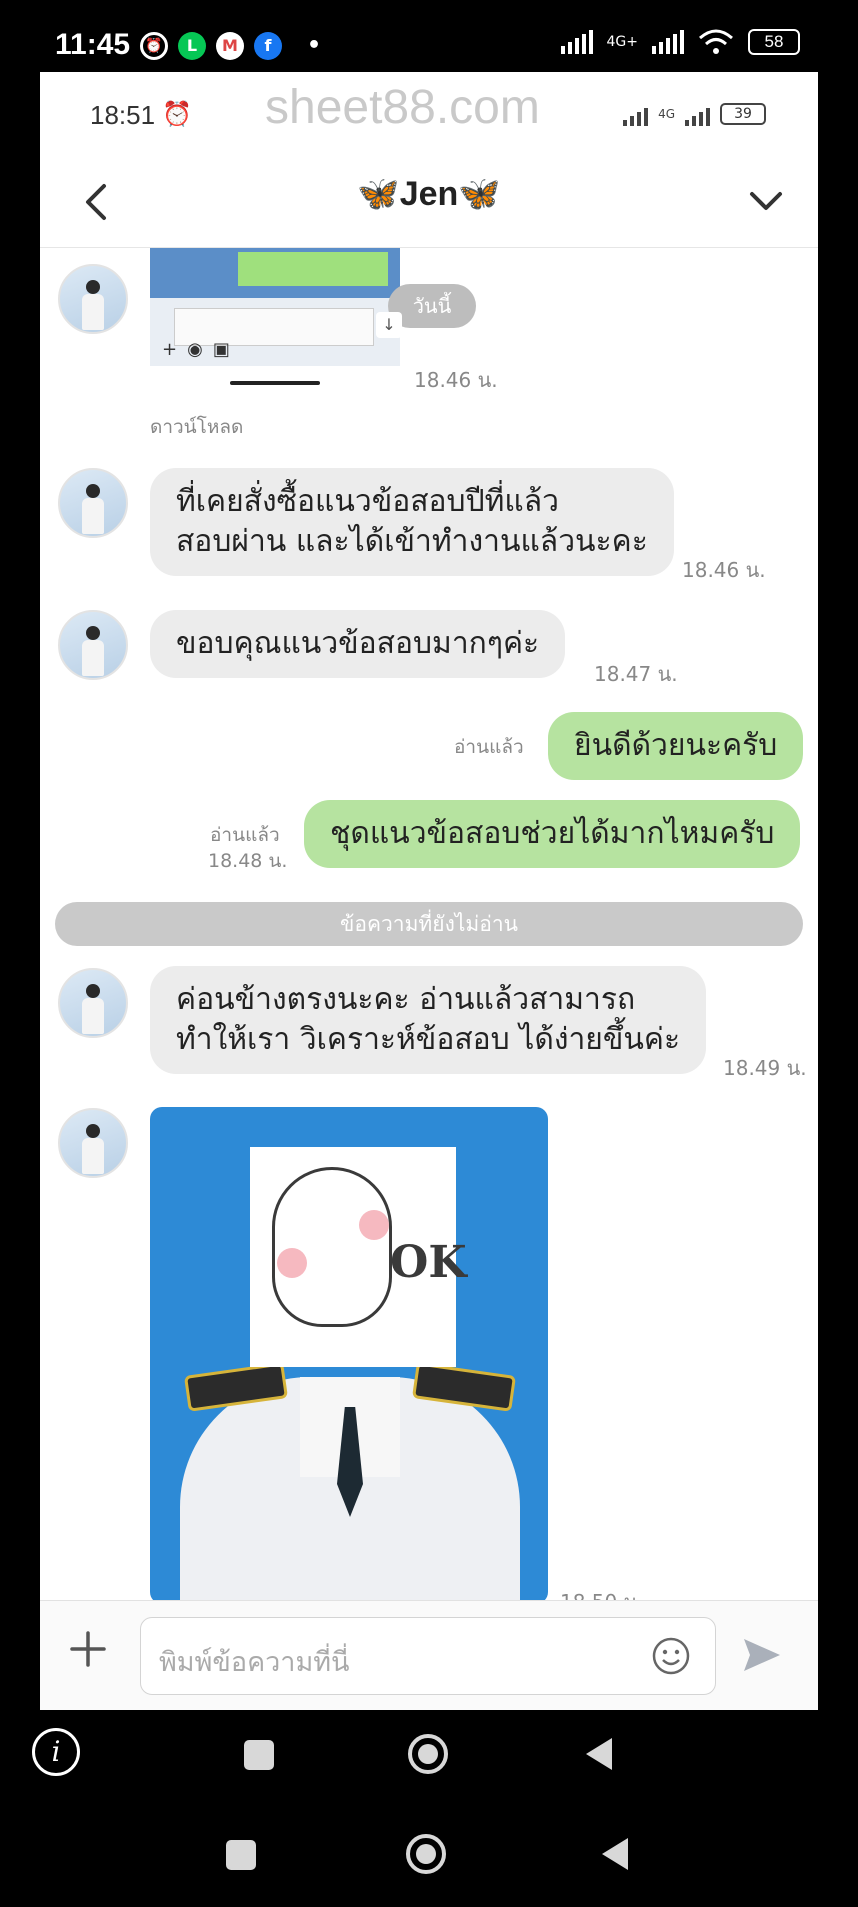 The image size is (858, 1907). I want to click on message-time: 18.47 น., so click(636, 674).